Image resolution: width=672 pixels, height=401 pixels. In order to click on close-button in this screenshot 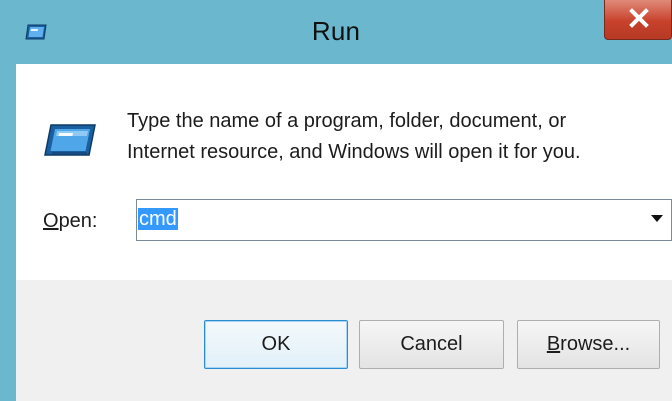, I will do `click(638, 20)`.